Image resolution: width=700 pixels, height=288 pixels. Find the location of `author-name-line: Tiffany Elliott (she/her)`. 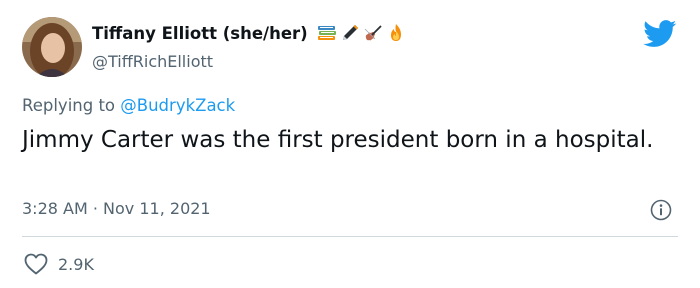

author-name-line: Tiffany Elliott (she/her) is located at coordinates (249, 33).